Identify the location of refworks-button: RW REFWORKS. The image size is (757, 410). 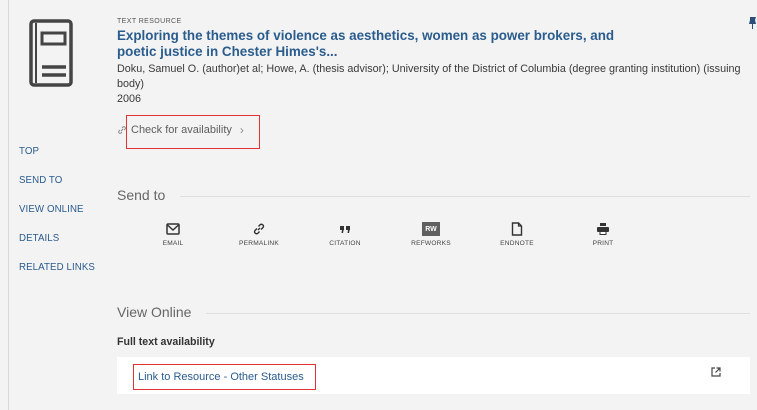
(431, 234).